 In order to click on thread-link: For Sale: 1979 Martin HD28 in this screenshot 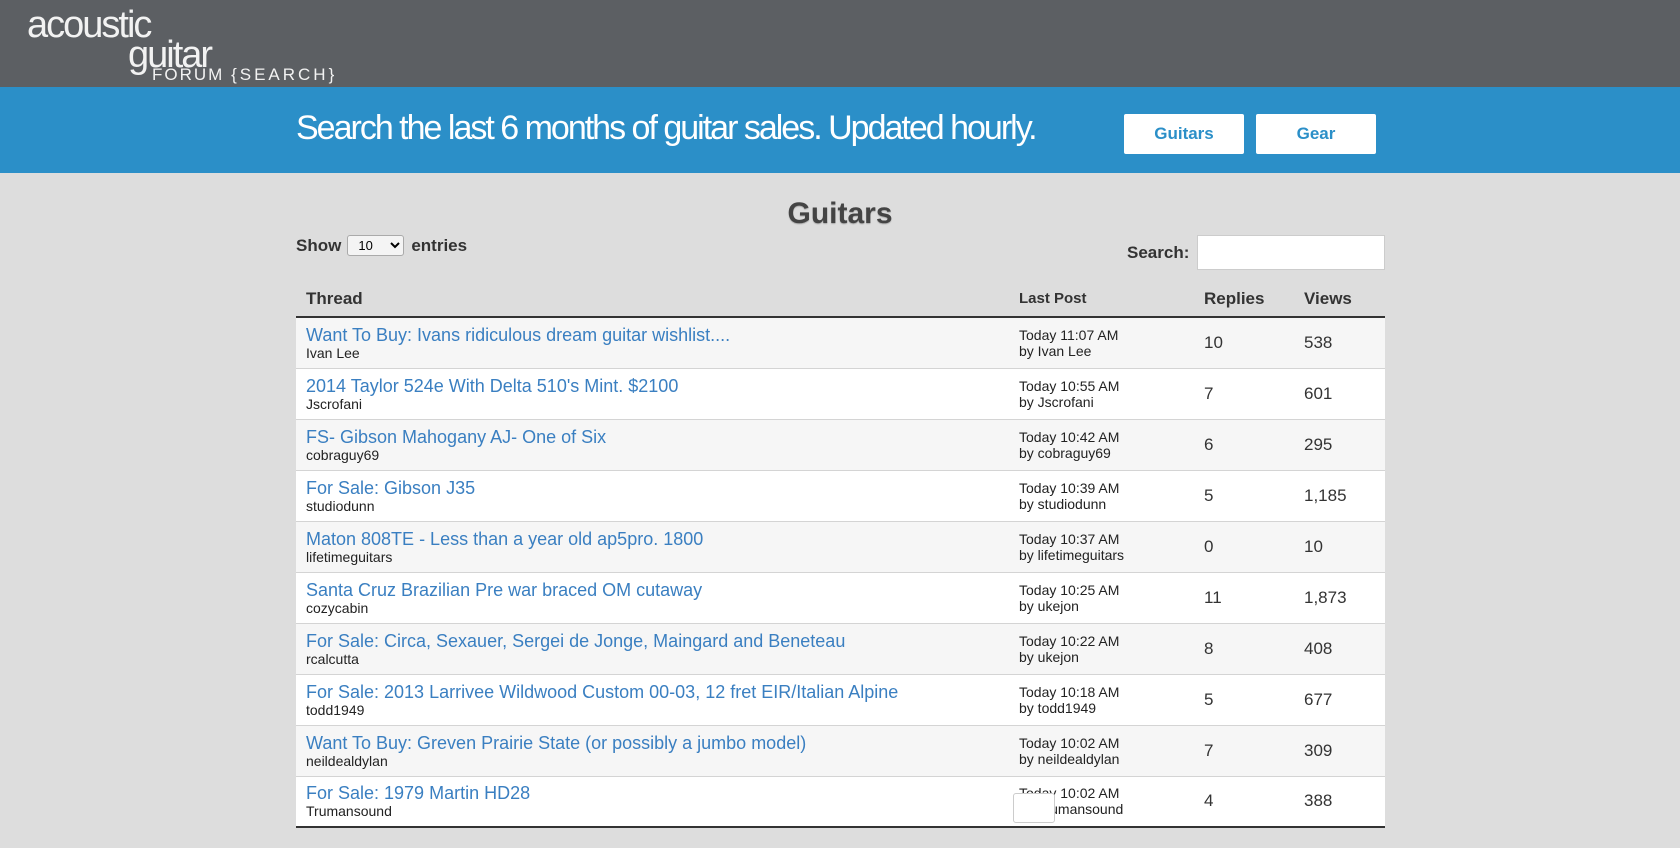, I will do `click(652, 793)`.